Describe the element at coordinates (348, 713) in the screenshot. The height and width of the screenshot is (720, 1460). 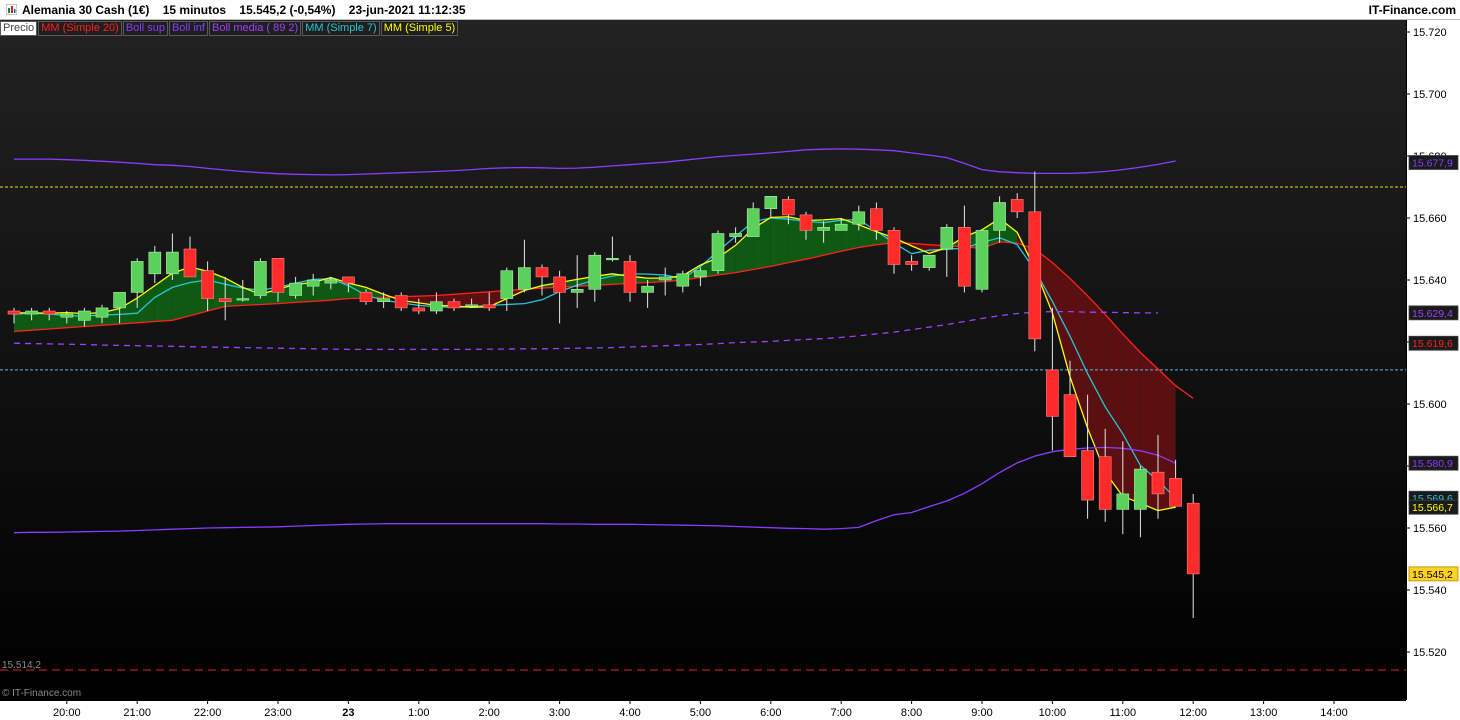
I see `x-tick-label: 23` at that location.